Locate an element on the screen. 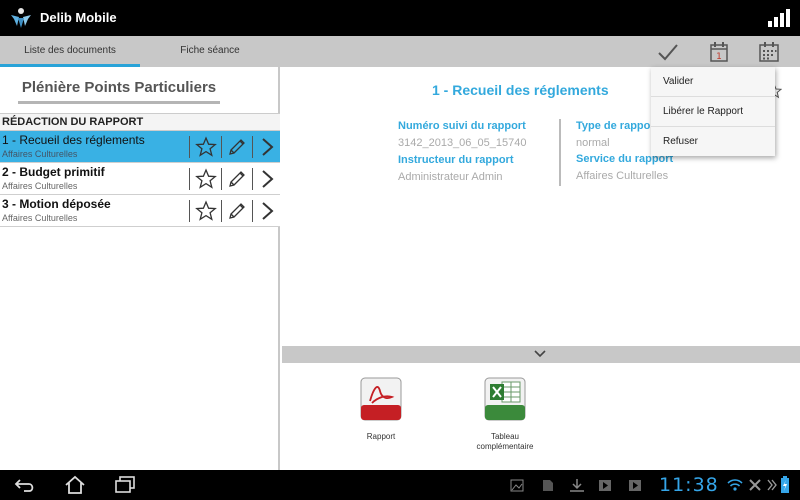 This screenshot has width=800, height=500. gallery-icon is located at coordinates (517, 485).